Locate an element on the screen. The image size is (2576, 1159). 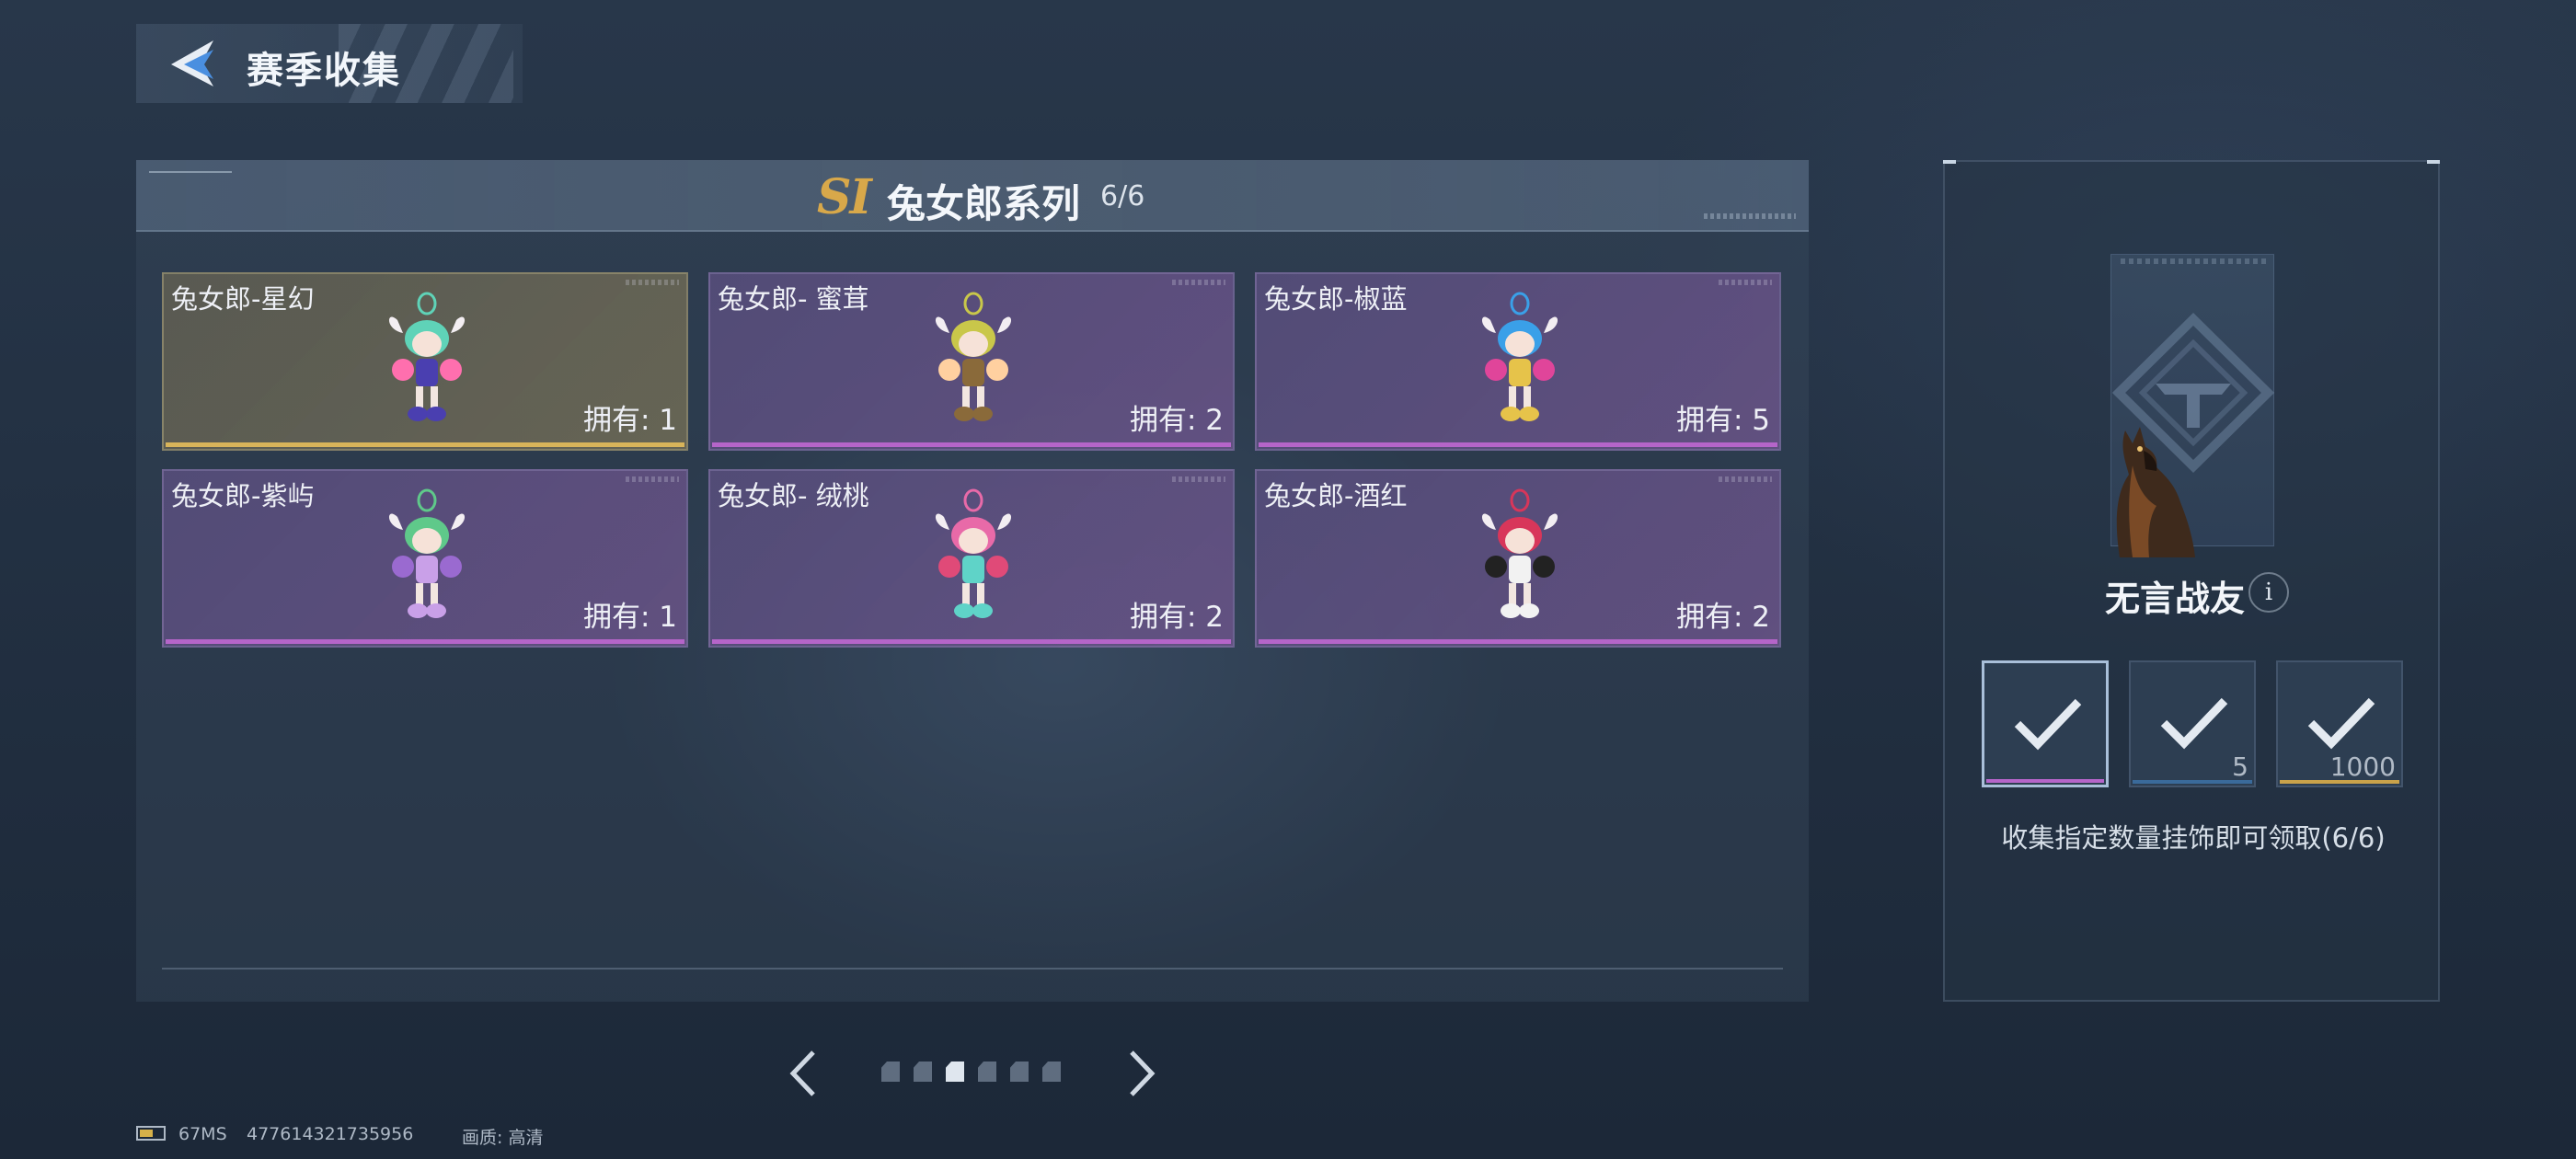
collection-card: 兔女郎-酒红拥有: 2 is located at coordinates (1518, 558).